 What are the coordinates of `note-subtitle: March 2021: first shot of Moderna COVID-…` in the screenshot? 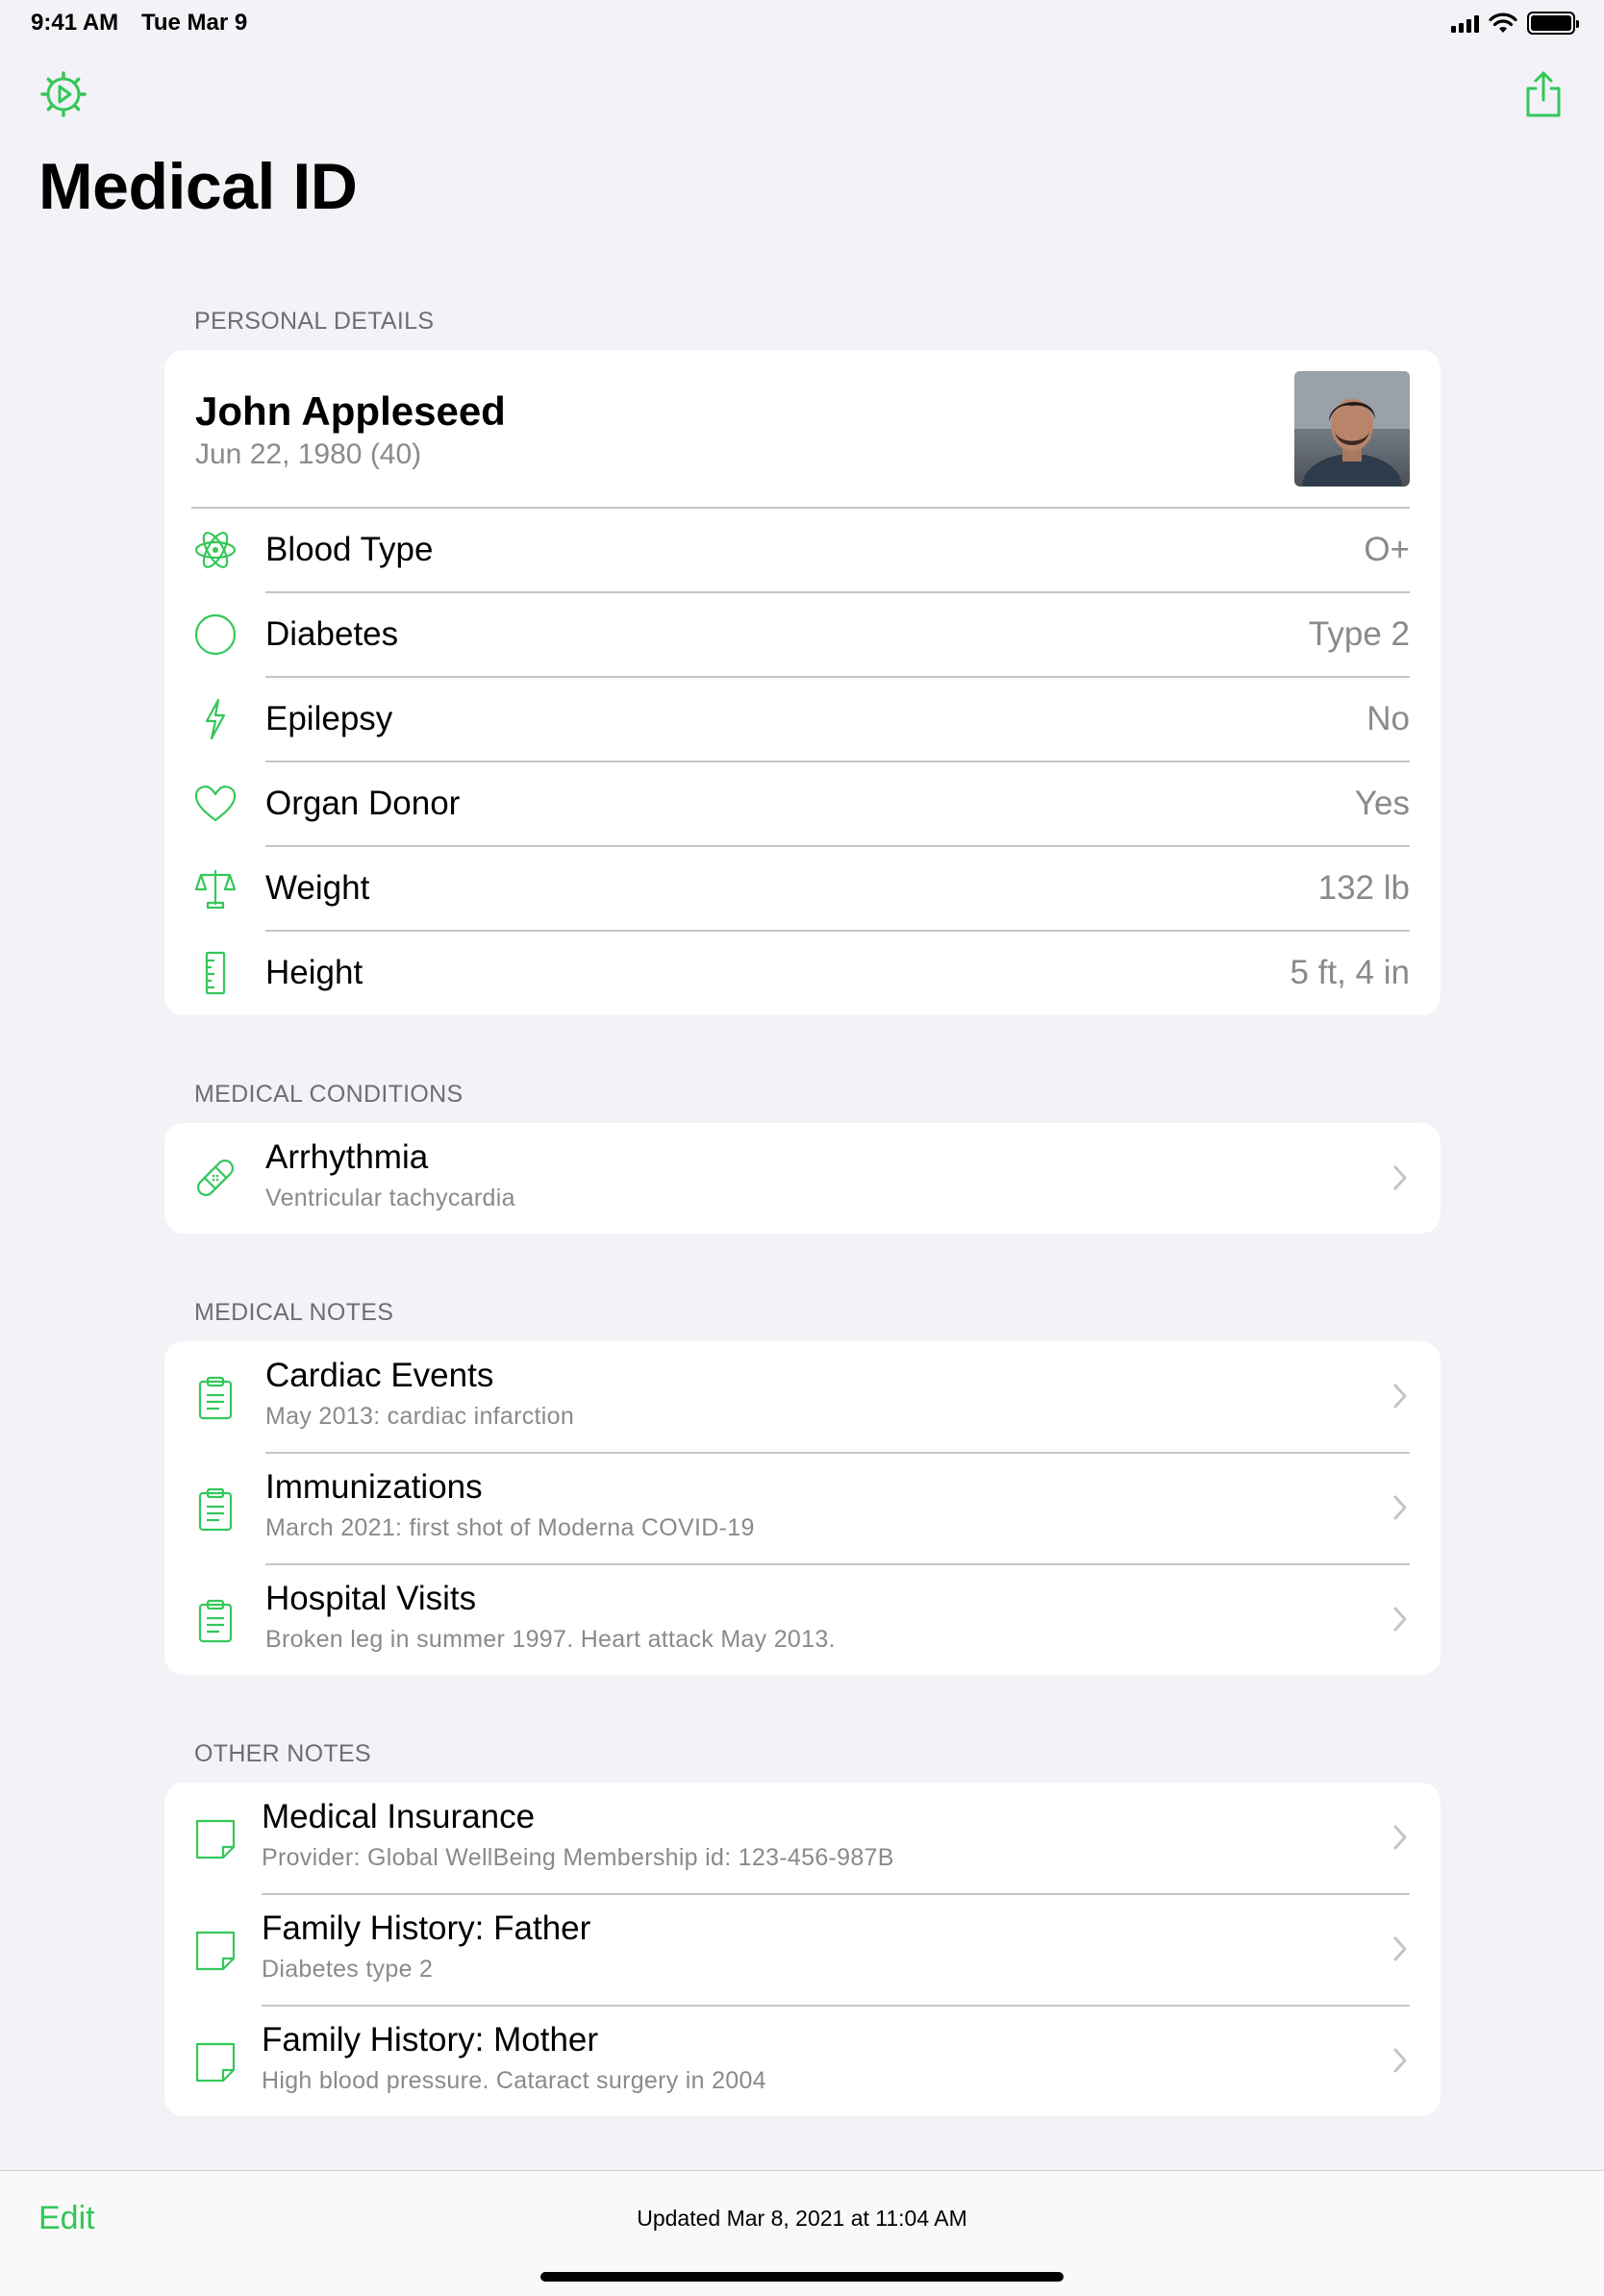 It's located at (510, 1527).